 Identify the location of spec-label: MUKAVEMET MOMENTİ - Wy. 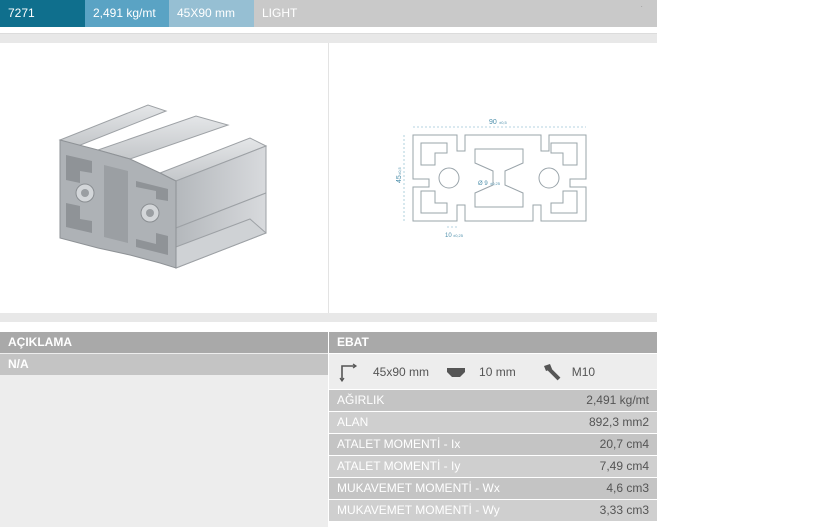
(418, 510).